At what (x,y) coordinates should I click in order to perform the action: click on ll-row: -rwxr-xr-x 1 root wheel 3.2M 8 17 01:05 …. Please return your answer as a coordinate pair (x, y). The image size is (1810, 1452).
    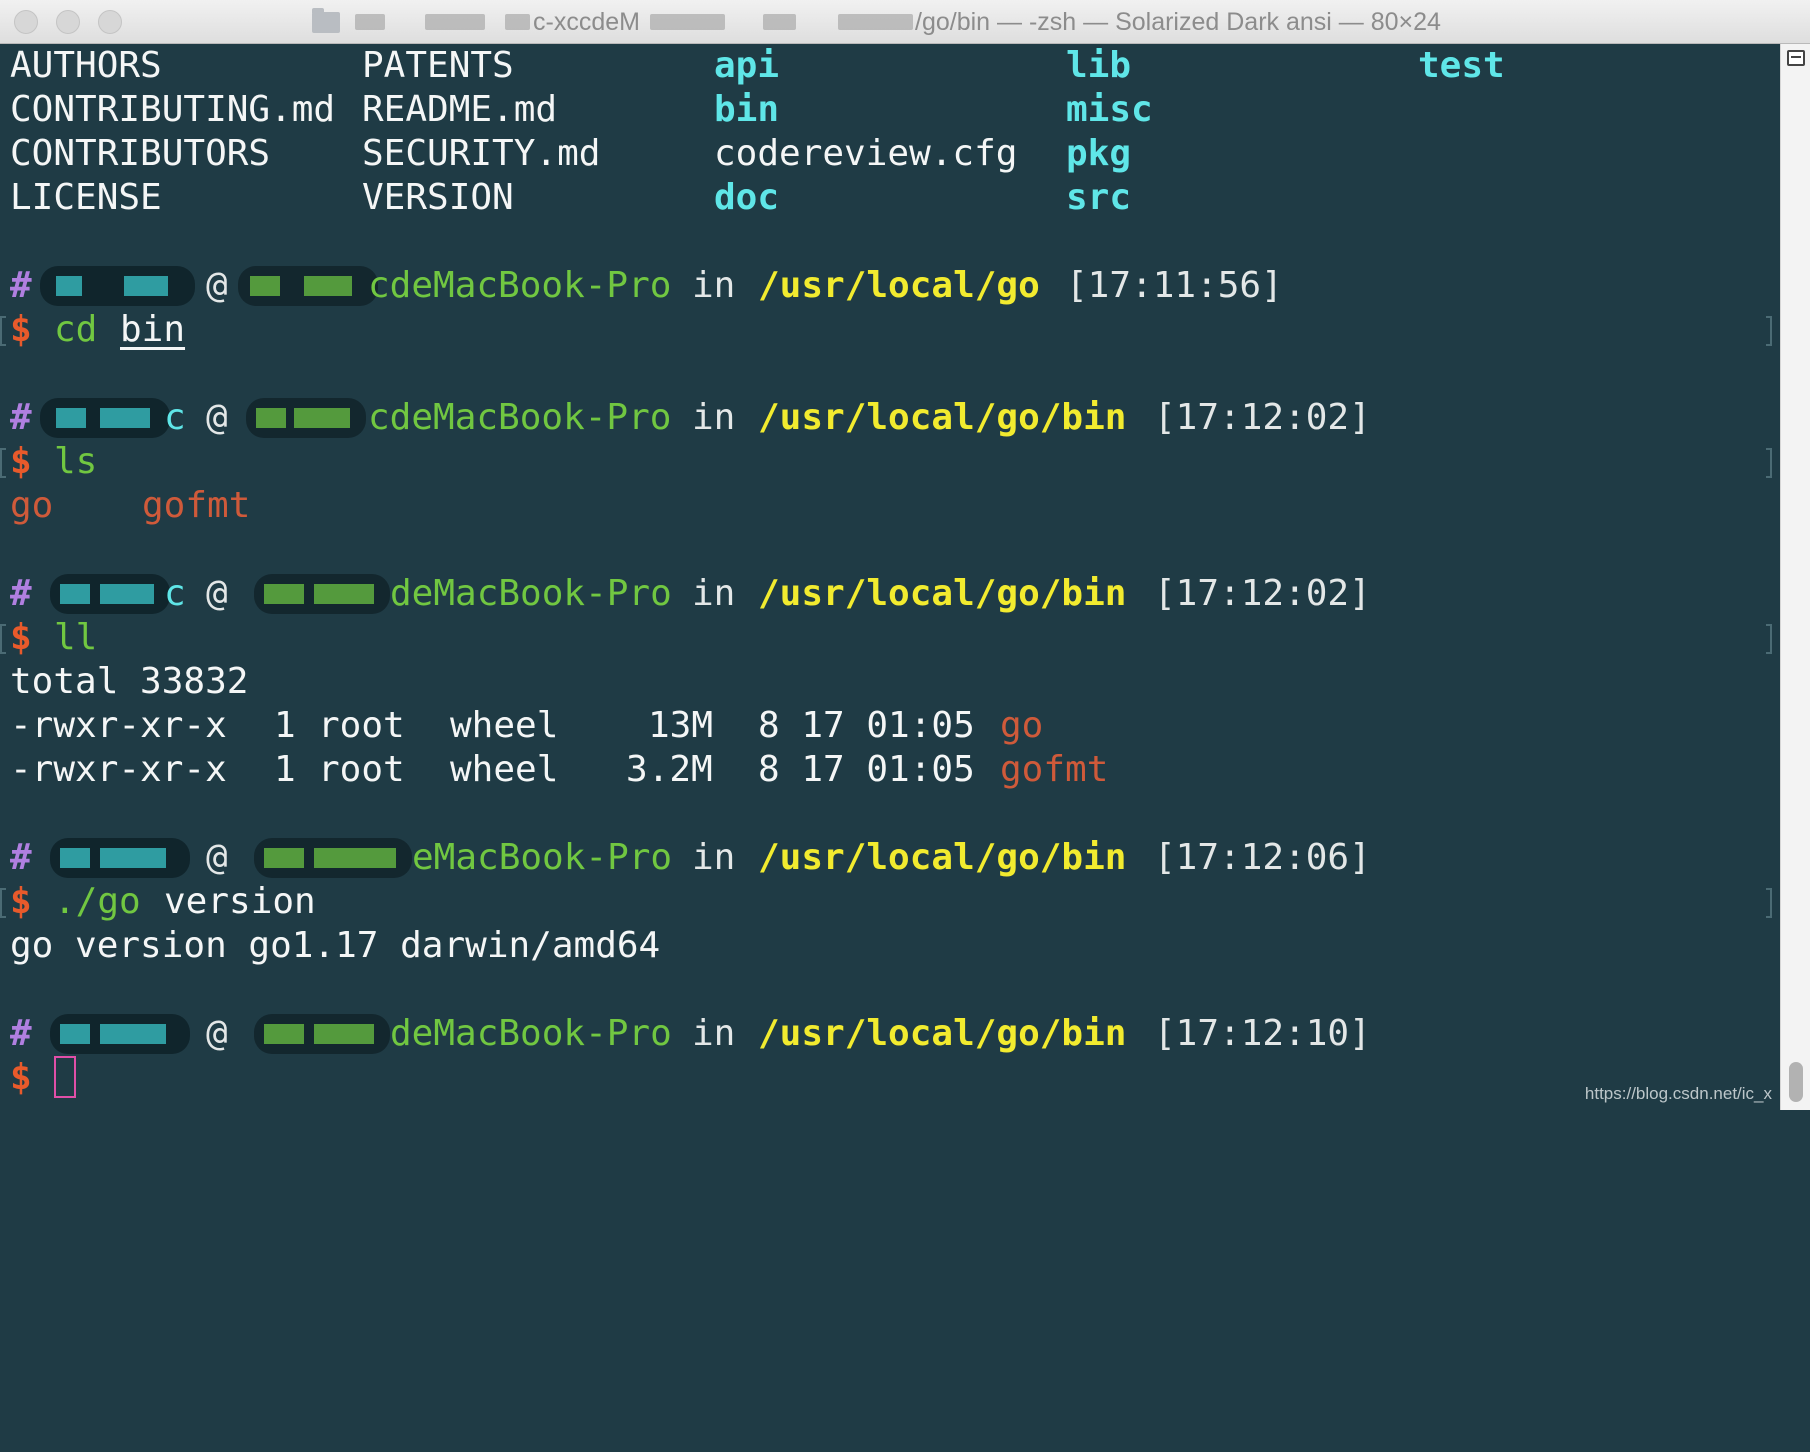
    Looking at the image, I should click on (559, 770).